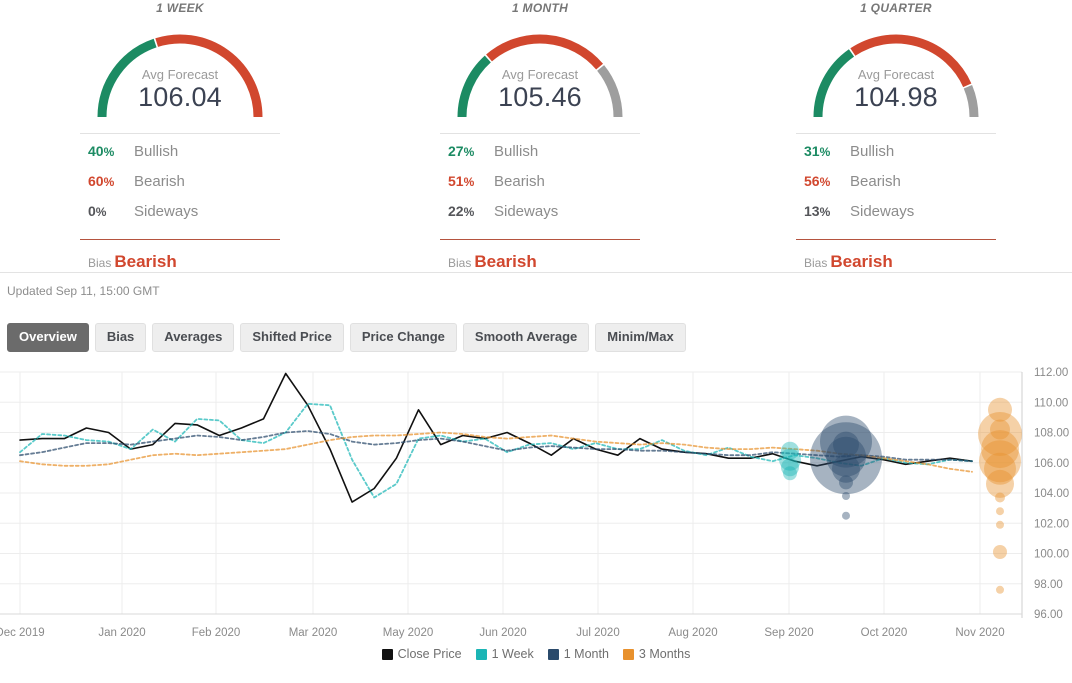 Image resolution: width=1072 pixels, height=683 pixels. What do you see at coordinates (788, 633) in the screenshot?
I see `x-axis-tick-label: Sep 2020` at bounding box center [788, 633].